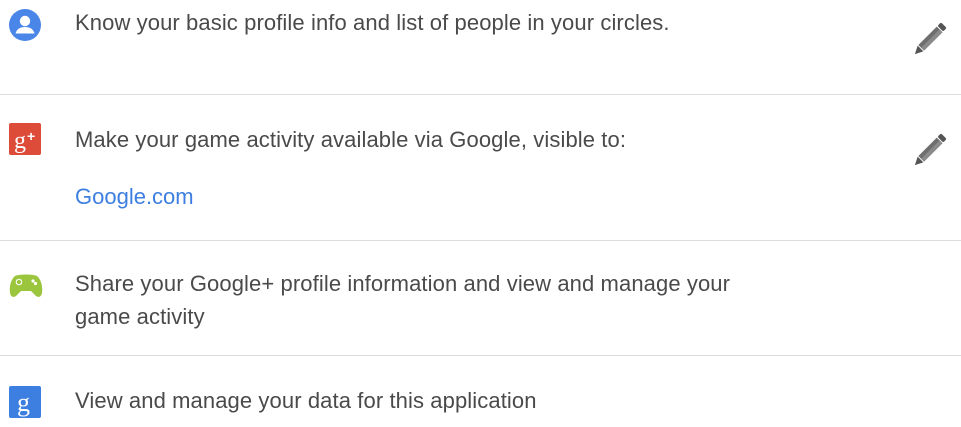 The width and height of the screenshot is (961, 427). Describe the element at coordinates (25, 25) in the screenshot. I see `profile-person-icon` at that location.